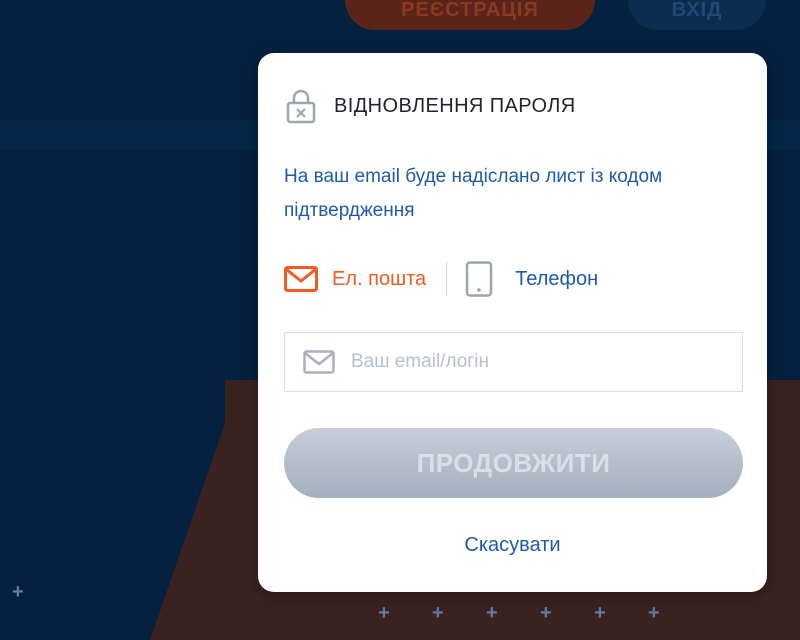 The image size is (800, 640). Describe the element at coordinates (455, 105) in the screenshot. I see `modal-title: ВІДНОВЛЕННЯ ПАРОЛЯ` at that location.